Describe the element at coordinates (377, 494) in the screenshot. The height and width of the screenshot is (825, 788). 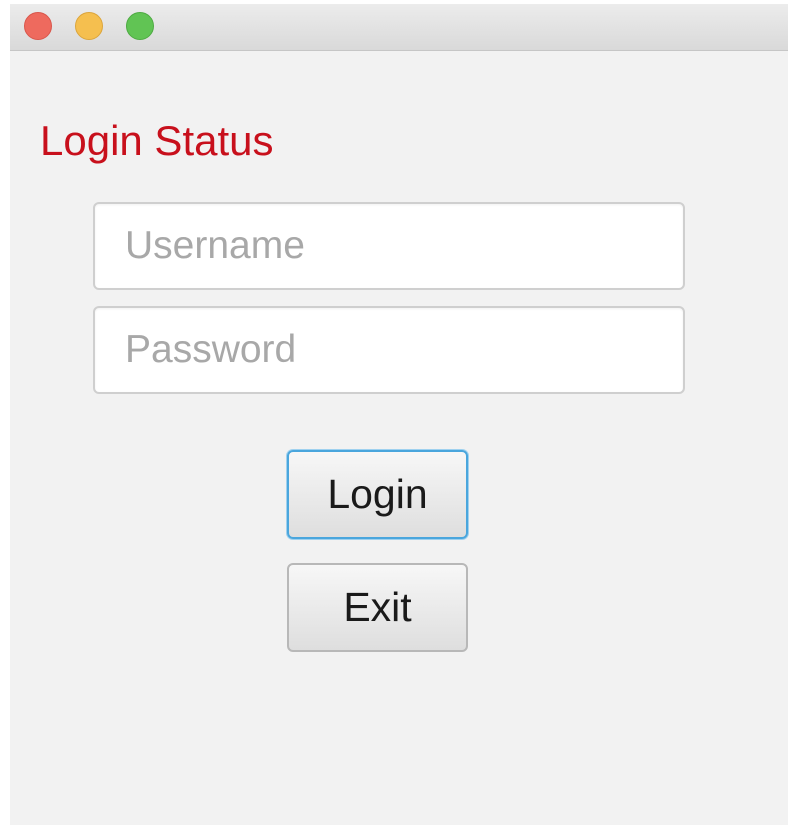
I see `login-button: Login` at that location.